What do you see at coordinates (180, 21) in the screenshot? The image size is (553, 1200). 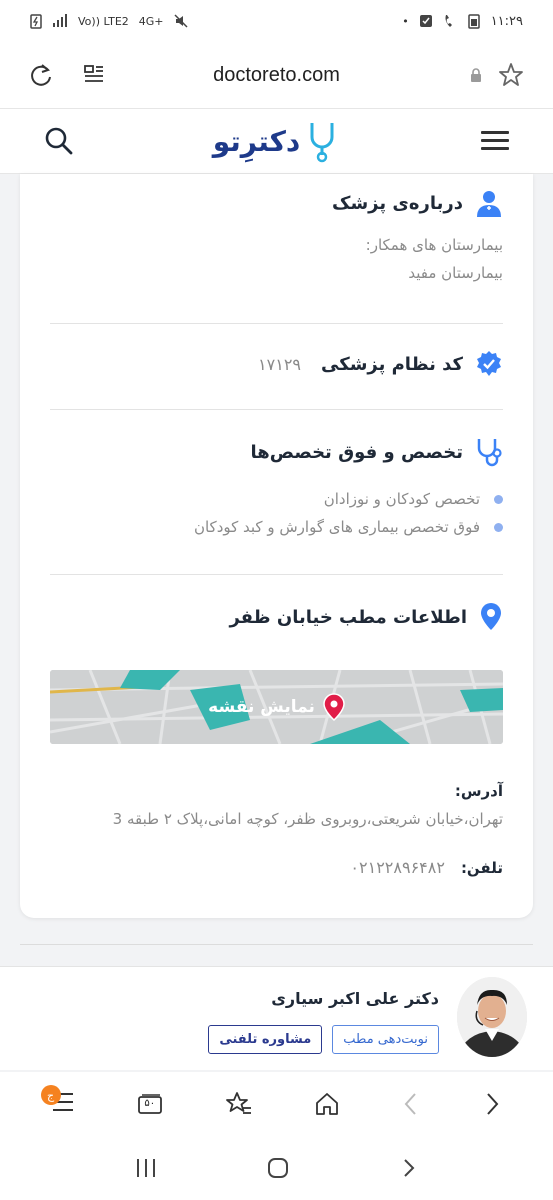 I see `mute-icon` at bounding box center [180, 21].